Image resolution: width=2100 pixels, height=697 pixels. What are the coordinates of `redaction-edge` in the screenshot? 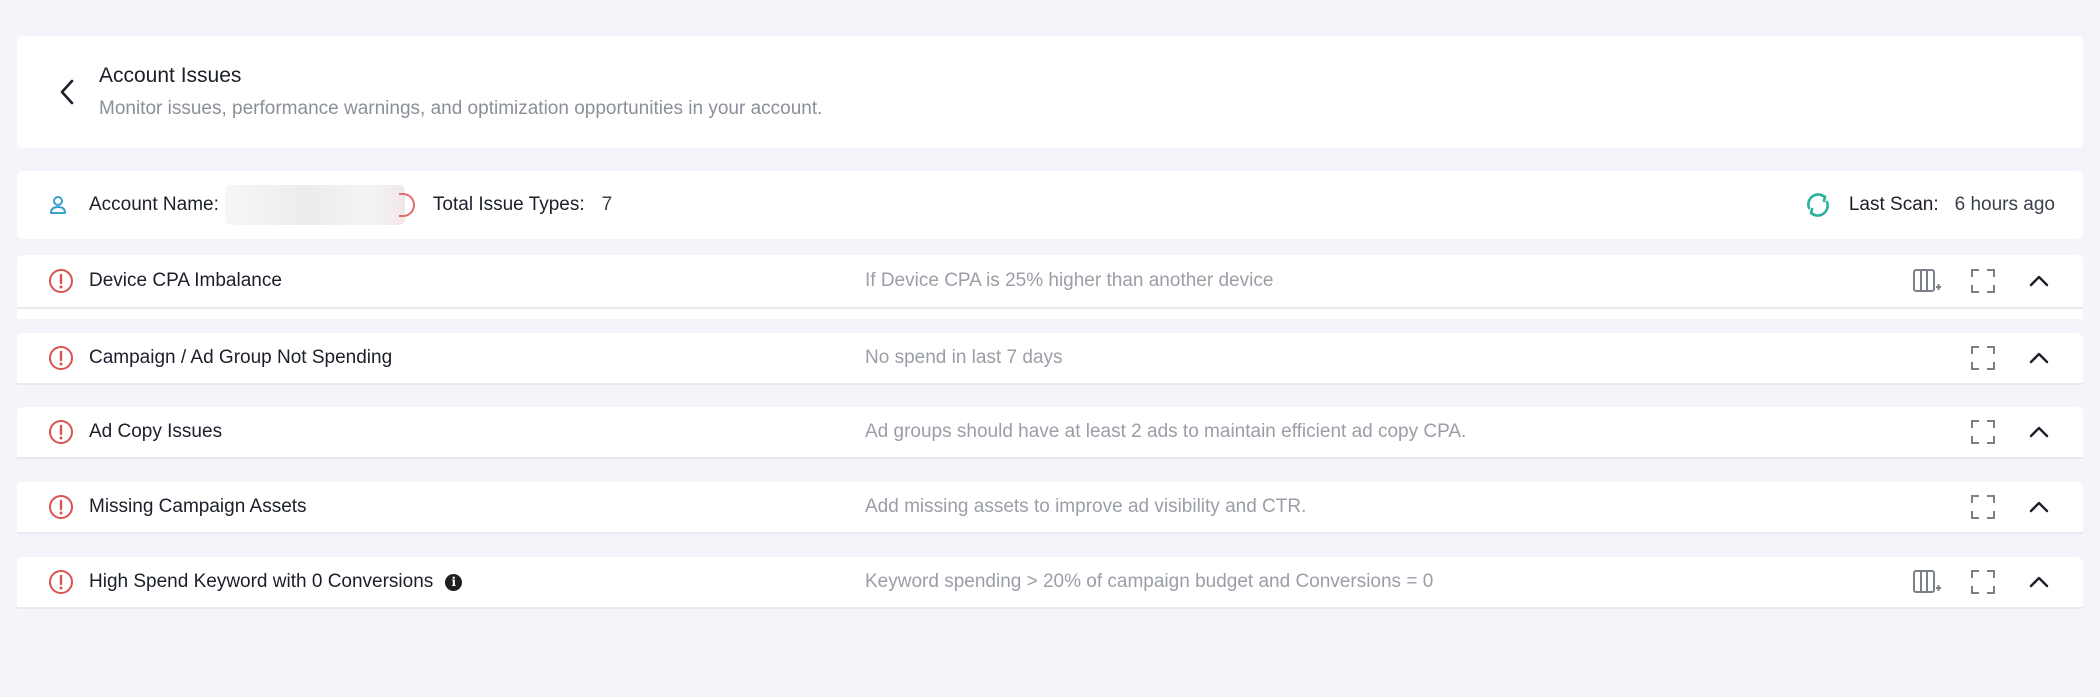 It's located at (406, 205).